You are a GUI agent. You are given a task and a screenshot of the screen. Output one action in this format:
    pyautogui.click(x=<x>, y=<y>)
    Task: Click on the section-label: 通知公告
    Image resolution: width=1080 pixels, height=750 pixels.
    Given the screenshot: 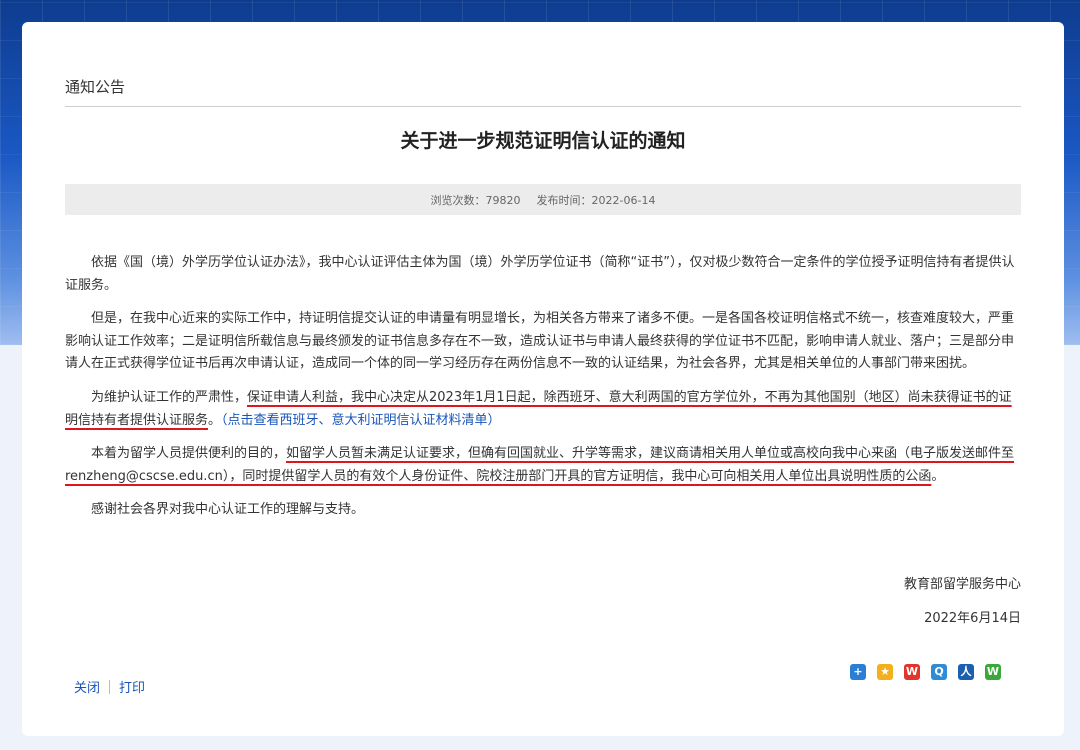 What is the action you would take?
    pyautogui.click(x=95, y=87)
    